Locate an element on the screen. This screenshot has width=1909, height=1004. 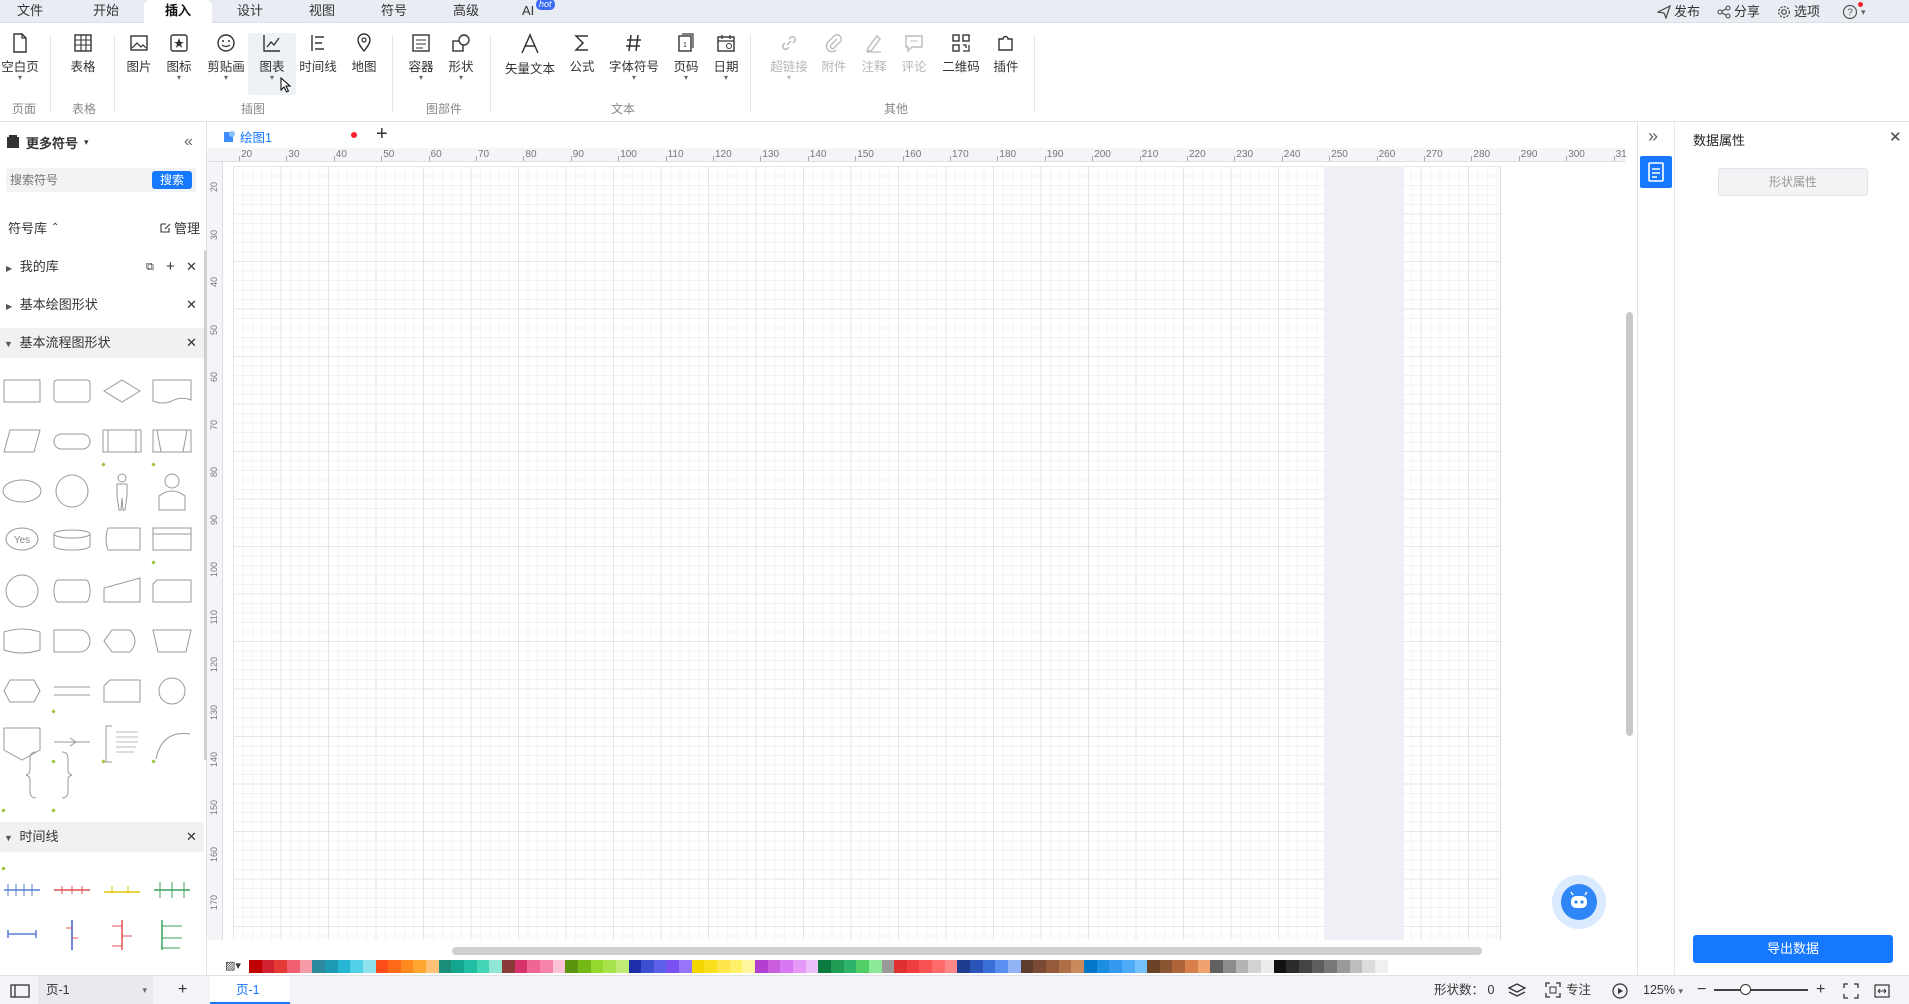
date-button: 日期 ▾ is located at coordinates (726, 57).